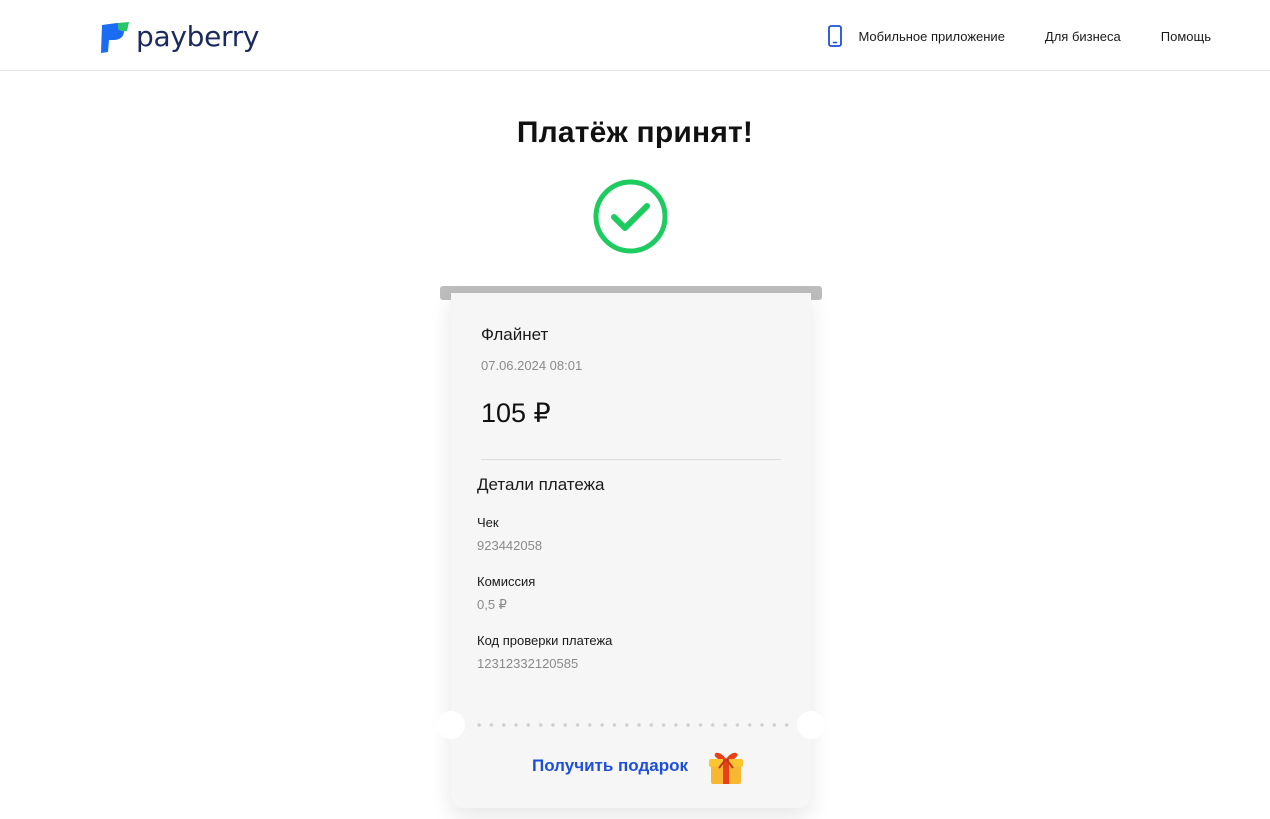 The width and height of the screenshot is (1270, 819). Describe the element at coordinates (516, 413) in the screenshot. I see `payment-amount: 105 ₽` at that location.